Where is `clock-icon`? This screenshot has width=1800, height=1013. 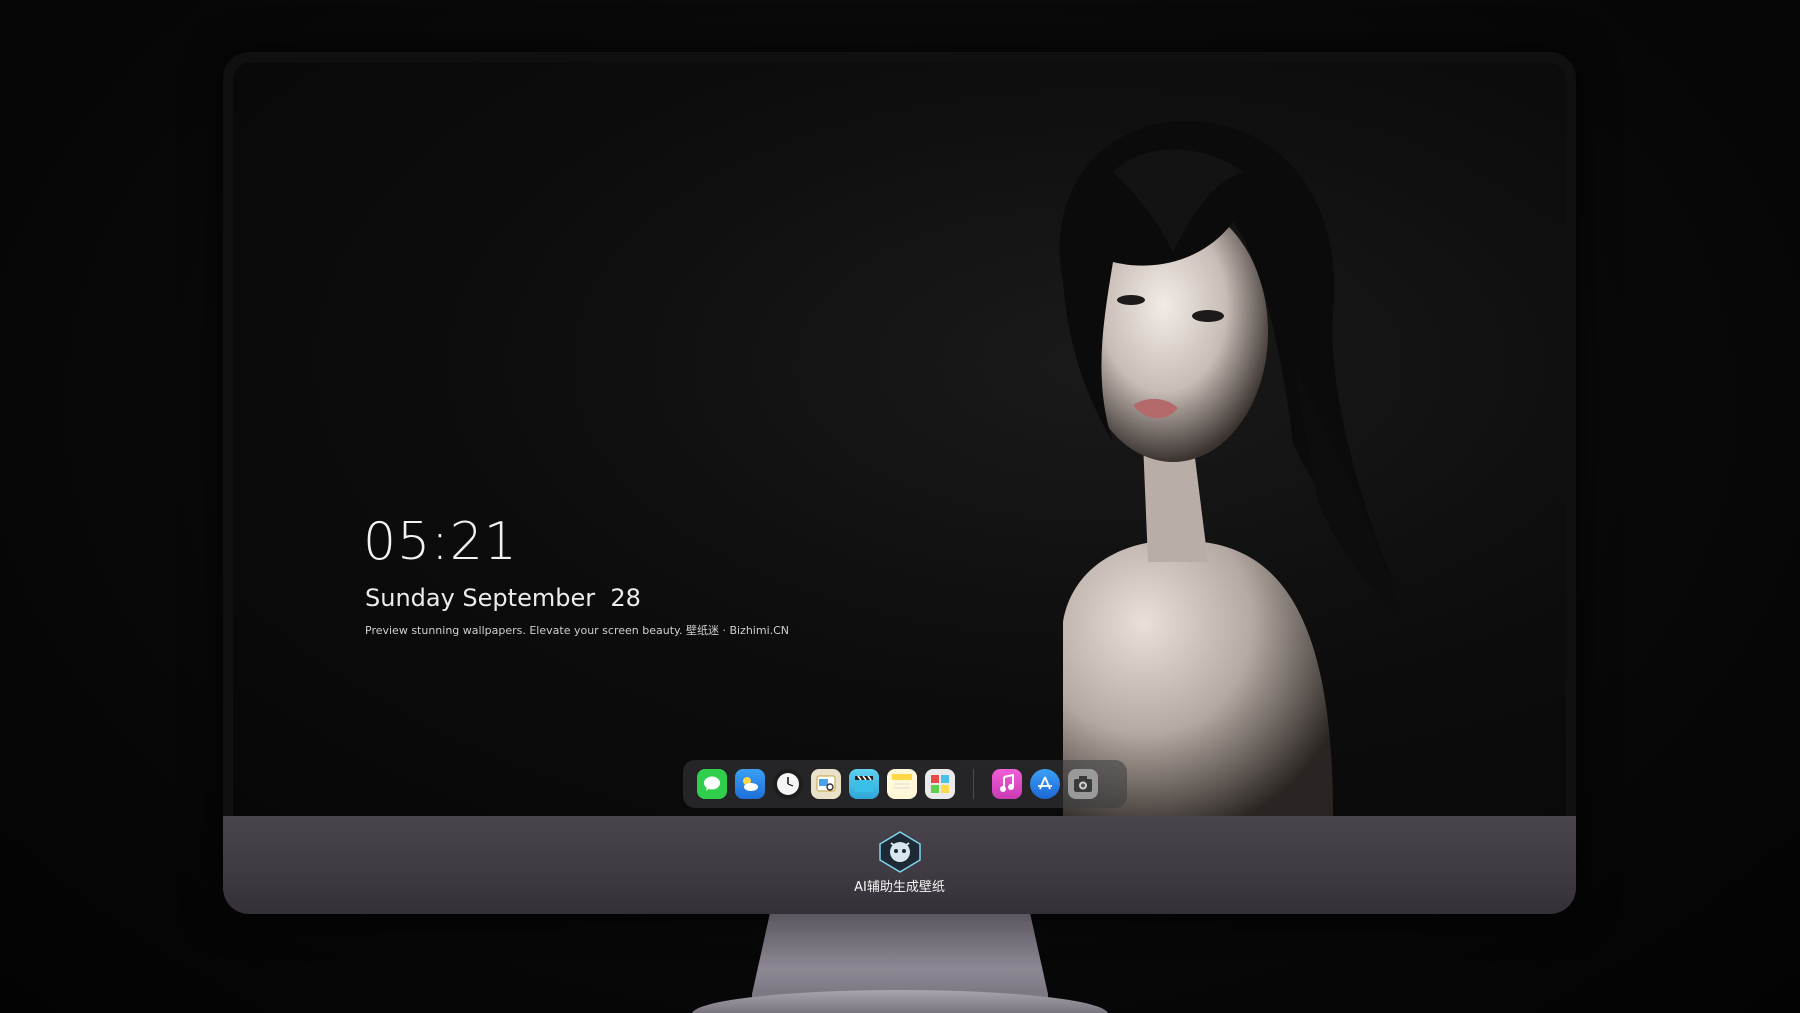 clock-icon is located at coordinates (788, 784).